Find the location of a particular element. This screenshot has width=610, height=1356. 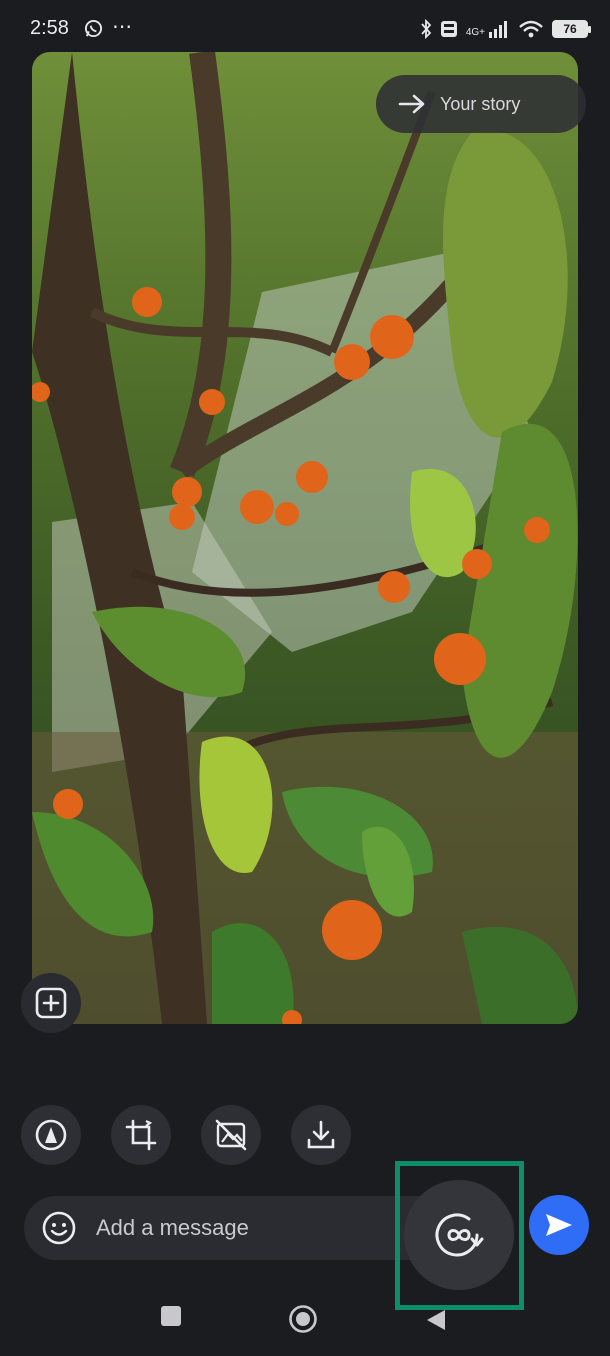

hide-photo-button is located at coordinates (231, 1135).